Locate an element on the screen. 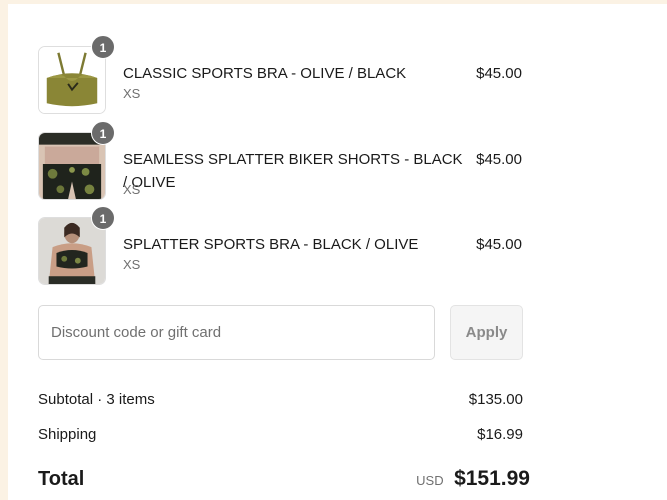 The image size is (667, 500). subtotal-label: Subtotal · 3 items is located at coordinates (96, 399).